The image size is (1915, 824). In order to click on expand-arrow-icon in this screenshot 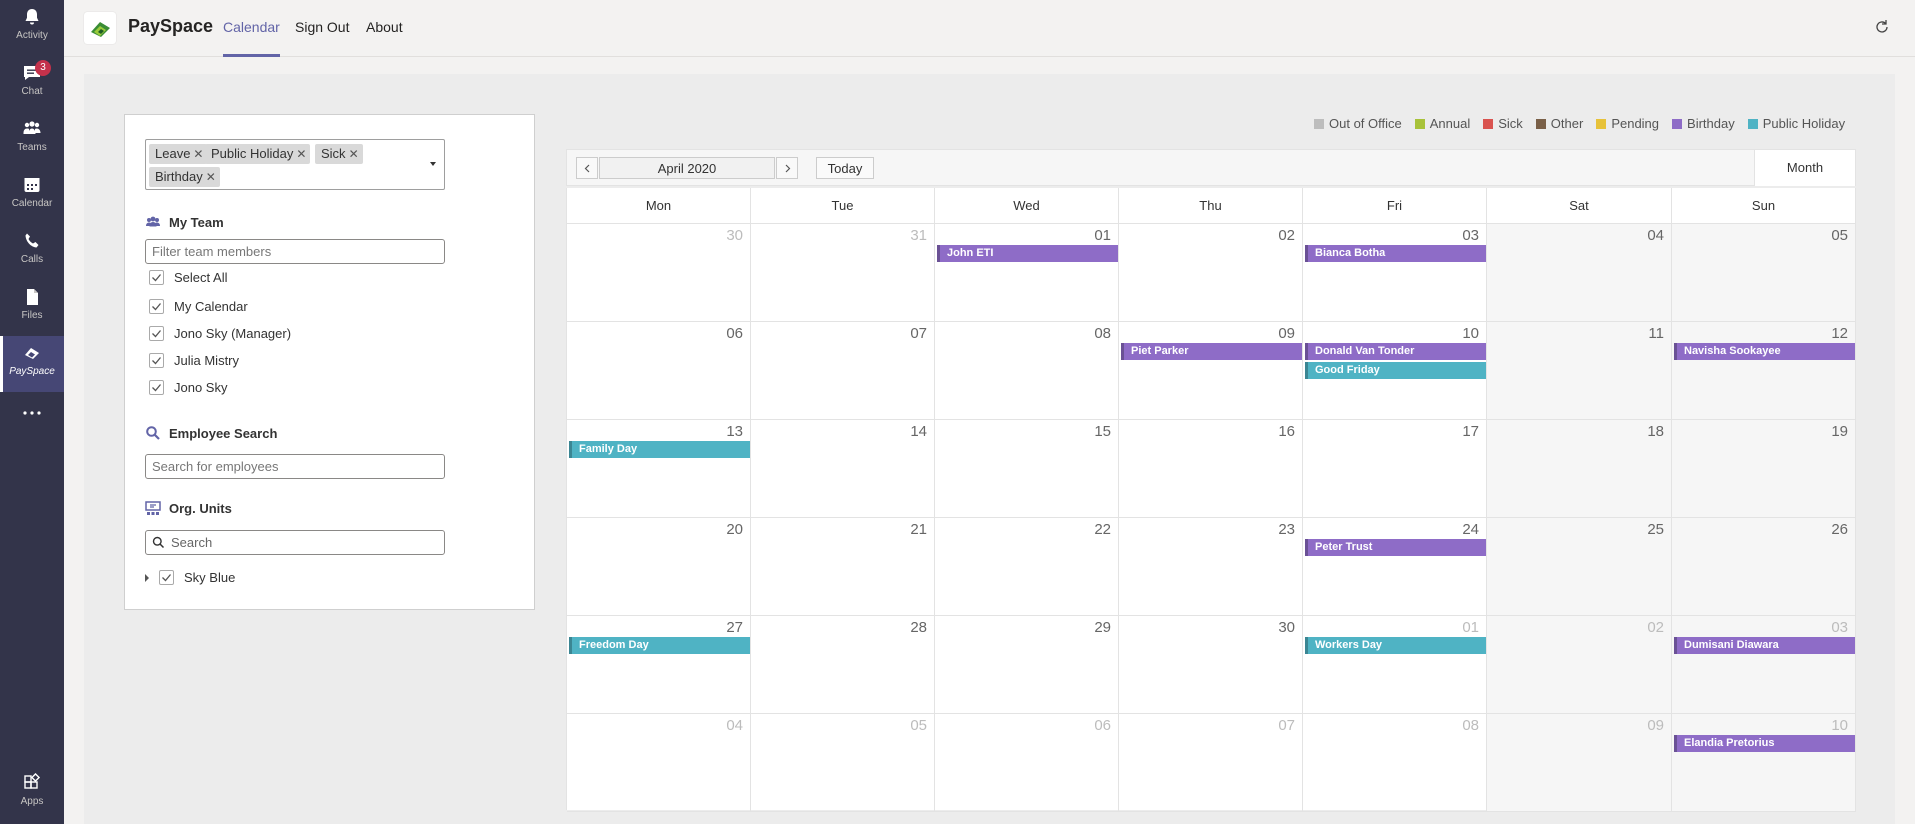, I will do `click(147, 577)`.